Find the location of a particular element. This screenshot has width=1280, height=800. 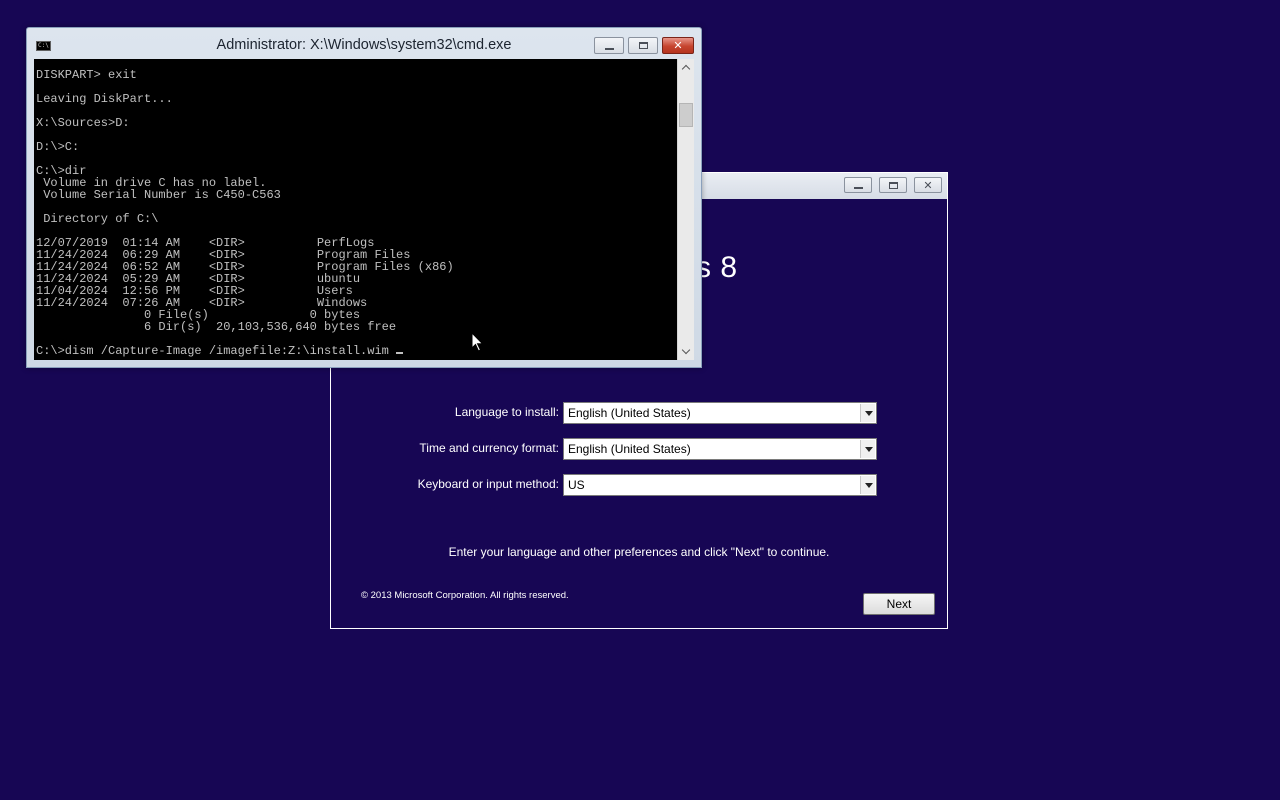

vertical-scrollbar is located at coordinates (685, 209).